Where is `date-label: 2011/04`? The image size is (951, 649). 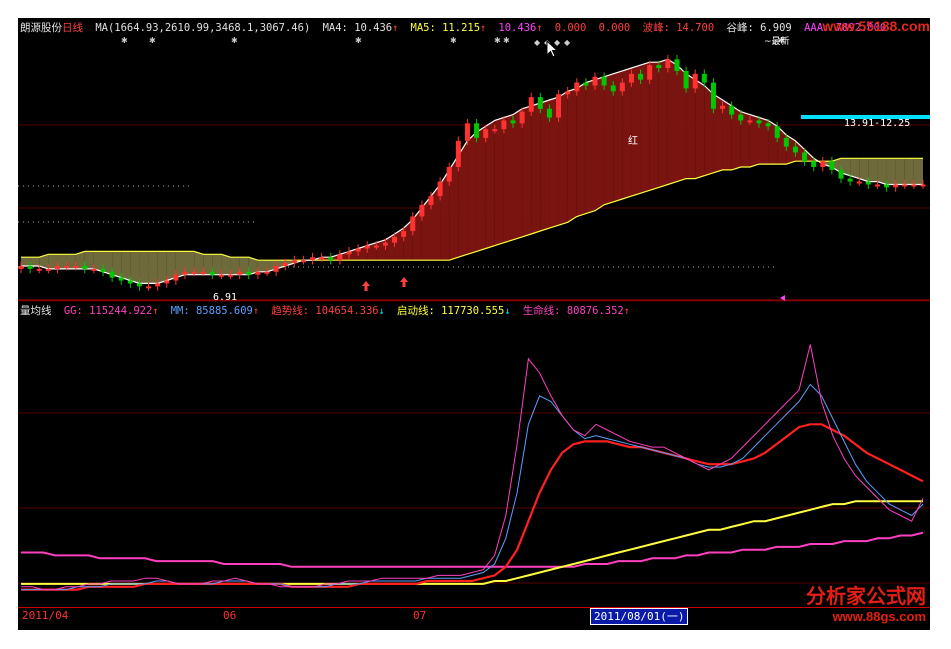 date-label: 2011/04 is located at coordinates (45, 615).